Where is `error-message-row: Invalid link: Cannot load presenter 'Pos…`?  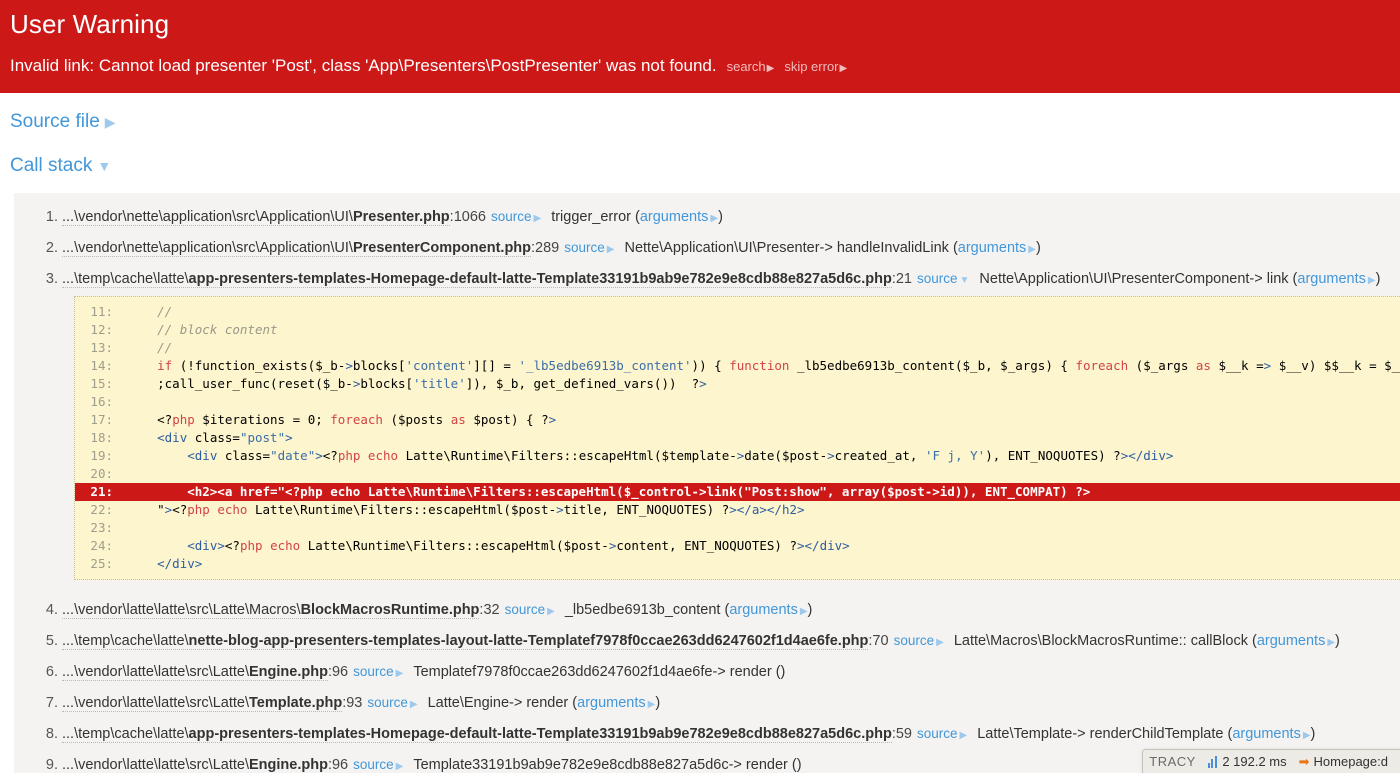 error-message-row: Invalid link: Cannot load presenter 'Pos… is located at coordinates (700, 61).